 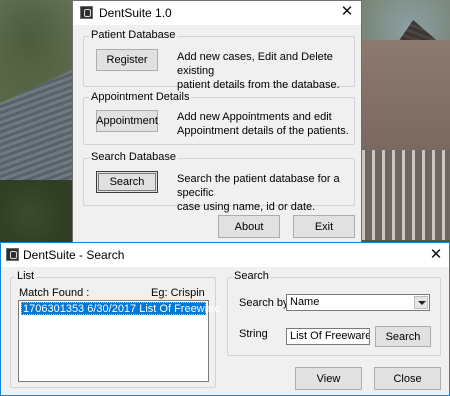 I want to click on background-tree, so click(x=37, y=215).